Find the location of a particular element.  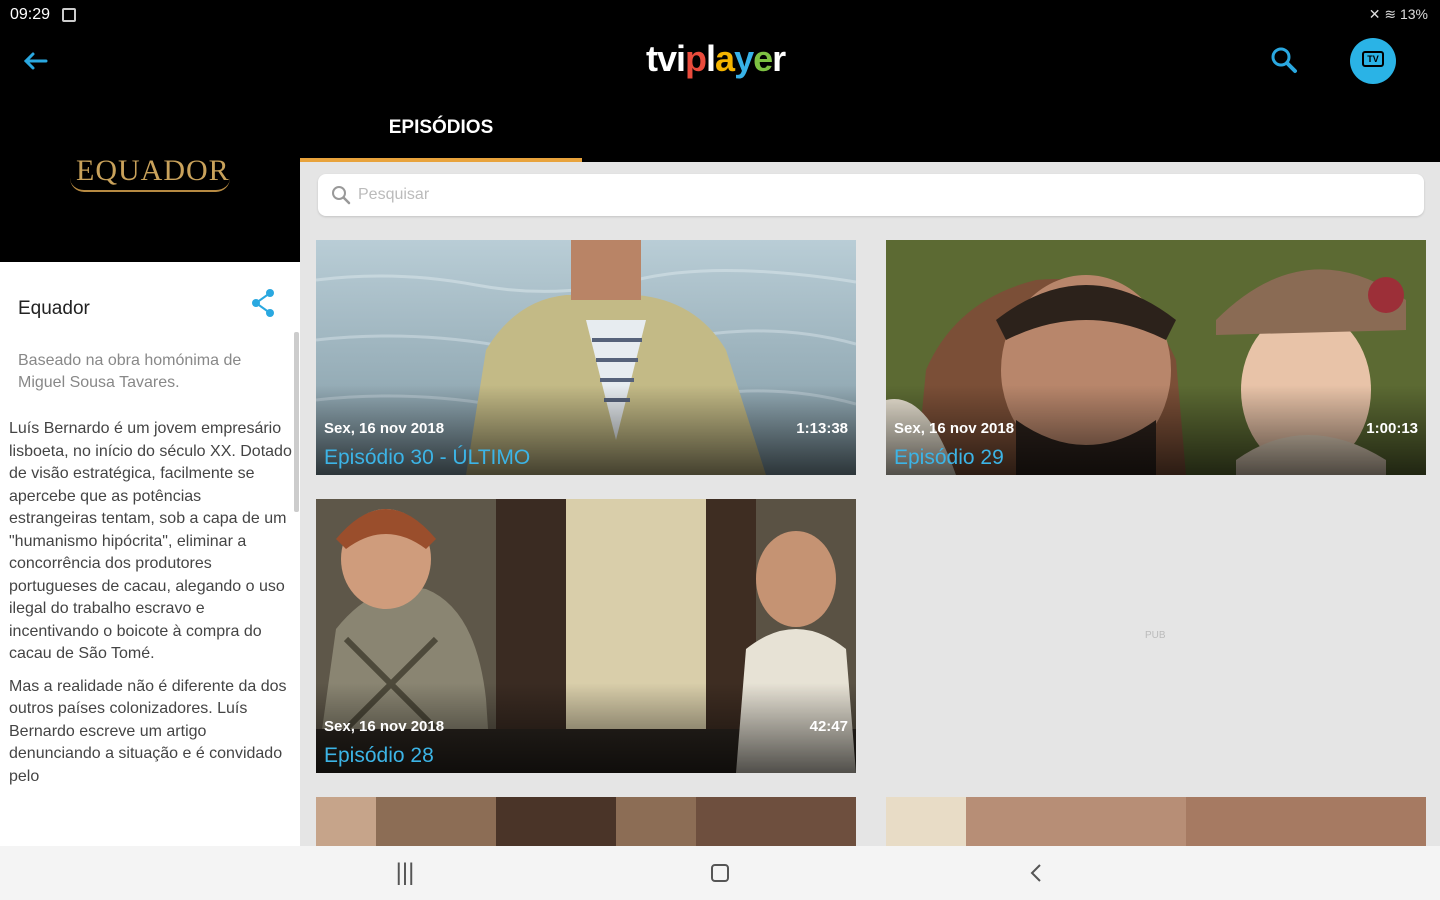

mute-icon: ✕ is located at coordinates (1374, 14).